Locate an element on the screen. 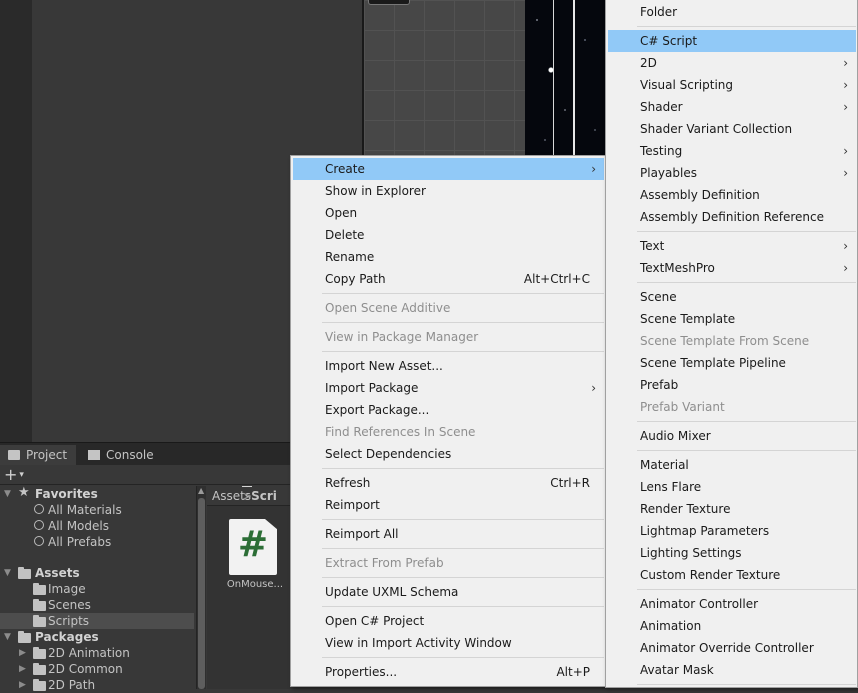 The image size is (858, 693). scrollbar-thumb is located at coordinates (201, 593).